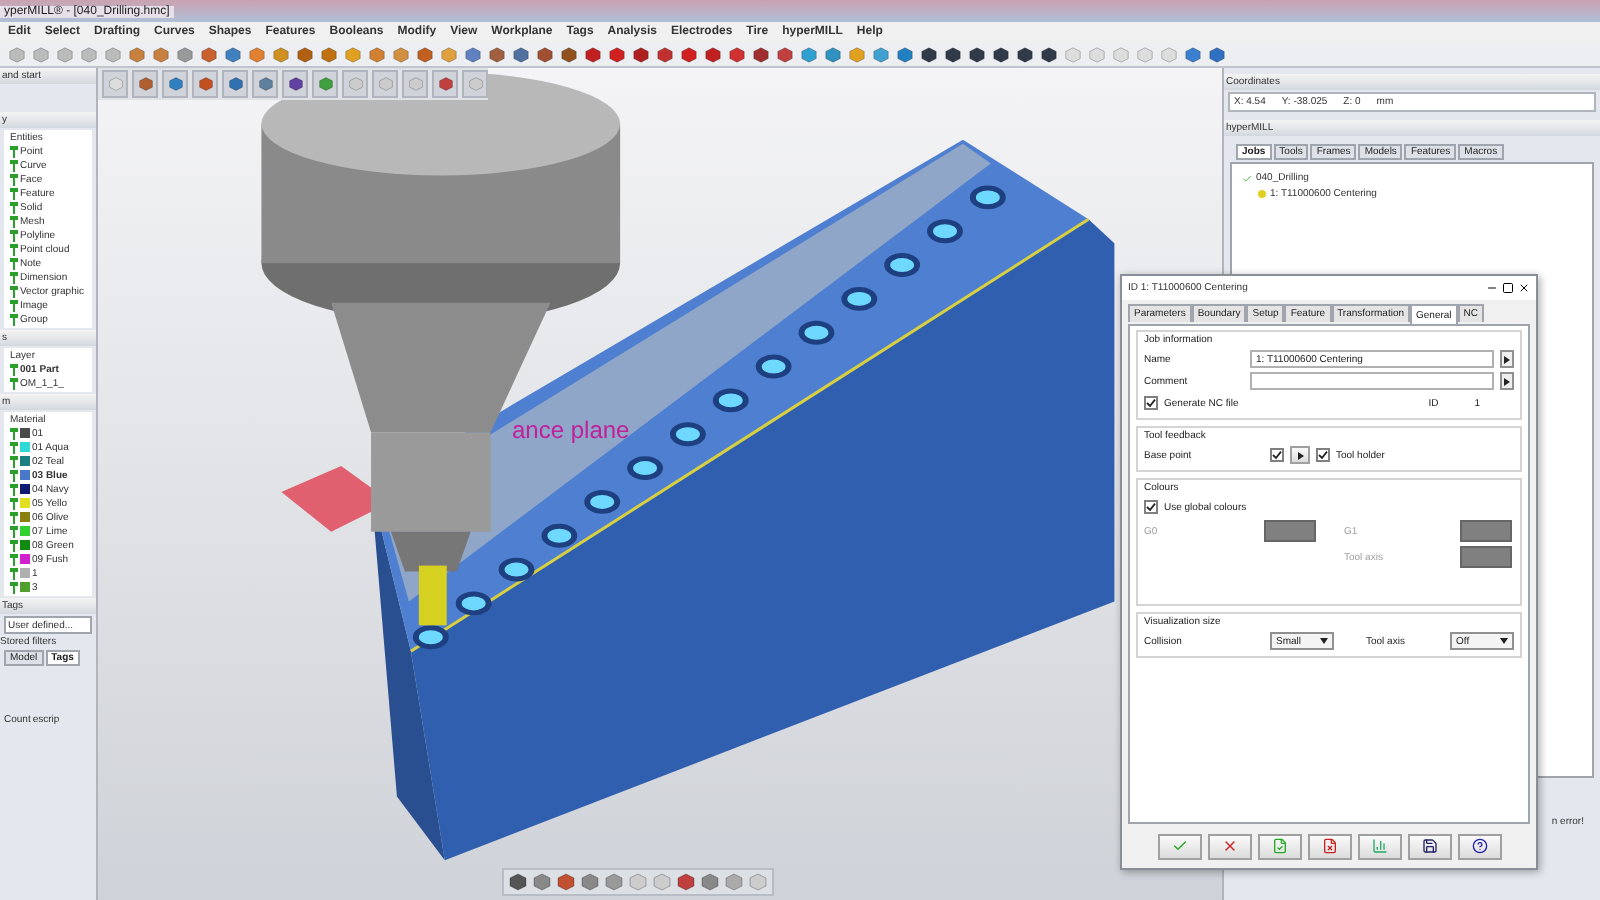  What do you see at coordinates (1524, 288) in the screenshot?
I see `close-icon` at bounding box center [1524, 288].